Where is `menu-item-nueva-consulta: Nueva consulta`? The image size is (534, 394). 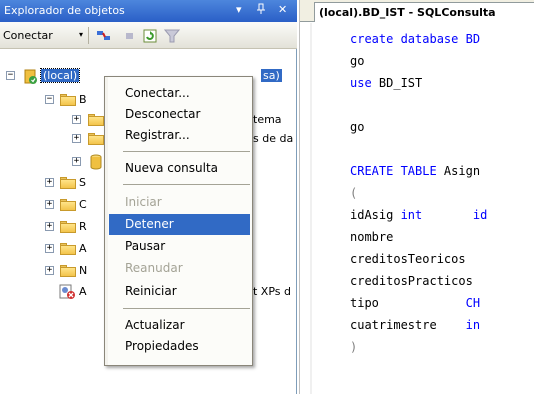 menu-item-nueva-consulta: Nueva consulta is located at coordinates (179, 168).